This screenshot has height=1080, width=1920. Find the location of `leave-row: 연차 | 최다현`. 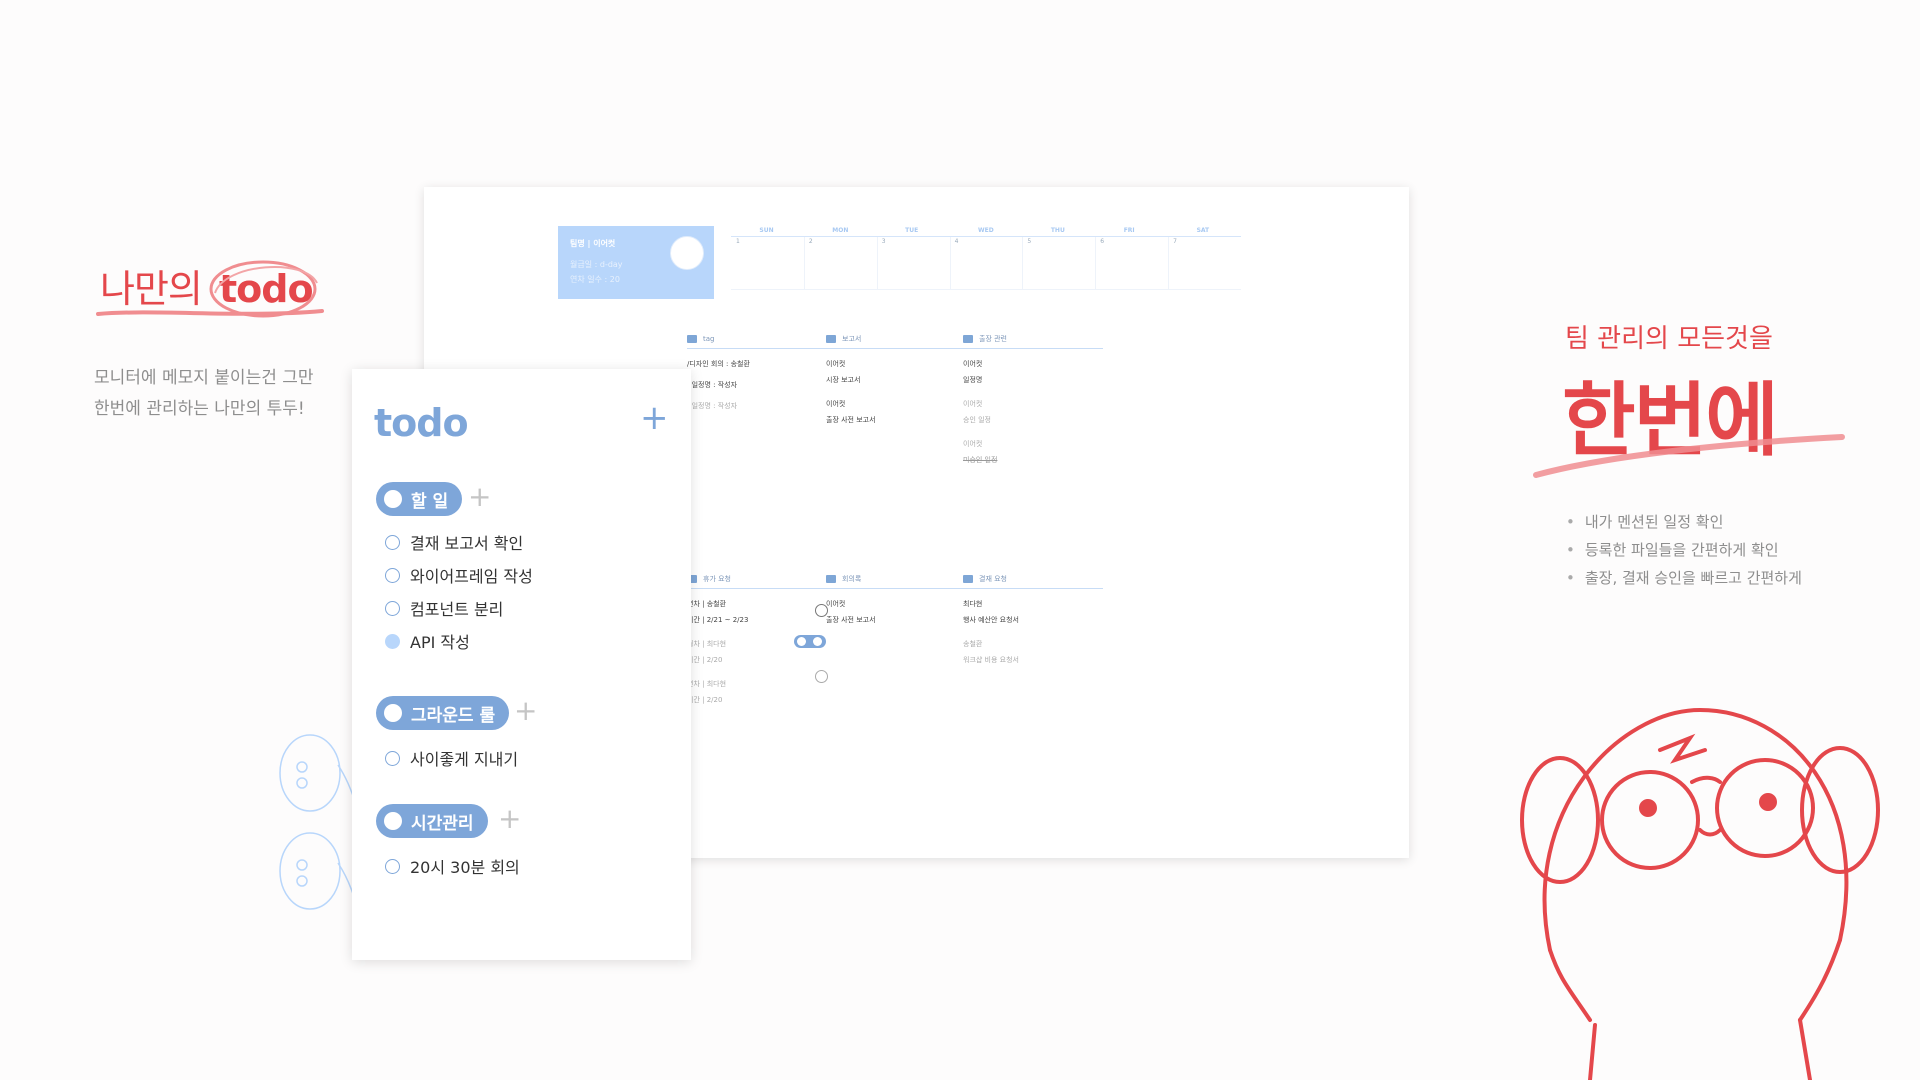

leave-row: 연차 | 최다현 is located at coordinates (707, 684).